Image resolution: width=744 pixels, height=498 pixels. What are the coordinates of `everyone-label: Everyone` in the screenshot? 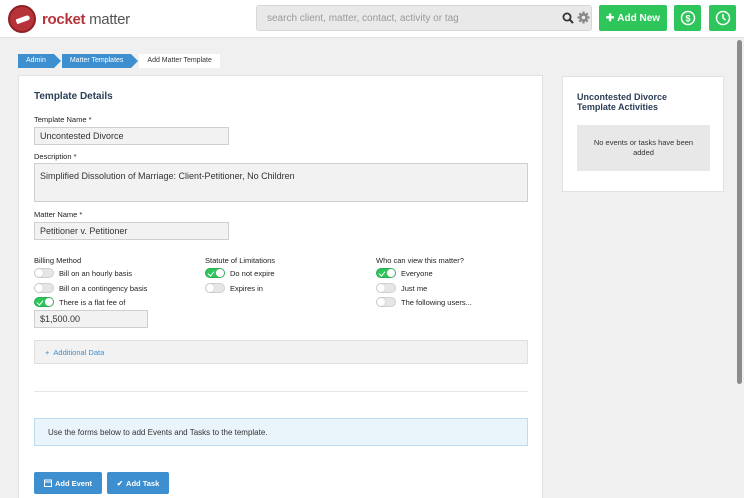 It's located at (417, 273).